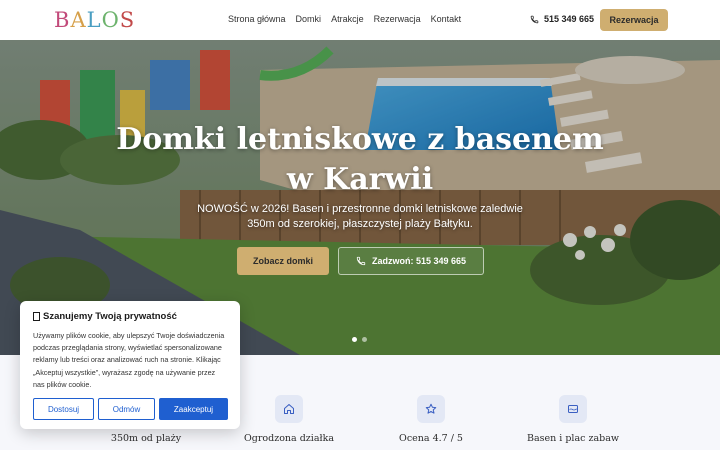  I want to click on hero-title: Domki letniskowe z basenem w Karwii, so click(360, 159).